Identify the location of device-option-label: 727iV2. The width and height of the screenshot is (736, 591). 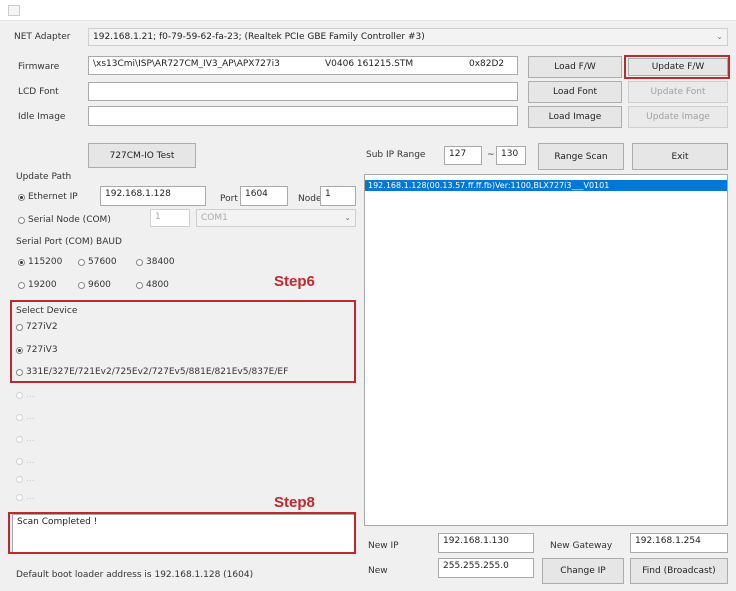
(42, 327).